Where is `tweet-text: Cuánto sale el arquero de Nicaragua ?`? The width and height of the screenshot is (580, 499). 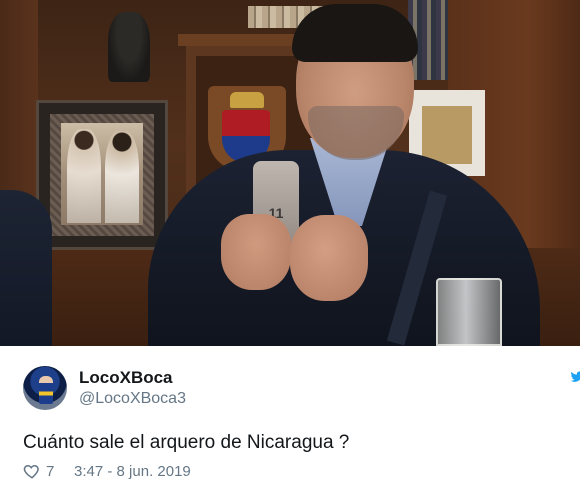
tweet-text: Cuánto sale el arquero de Nicaragua ? is located at coordinates (186, 442).